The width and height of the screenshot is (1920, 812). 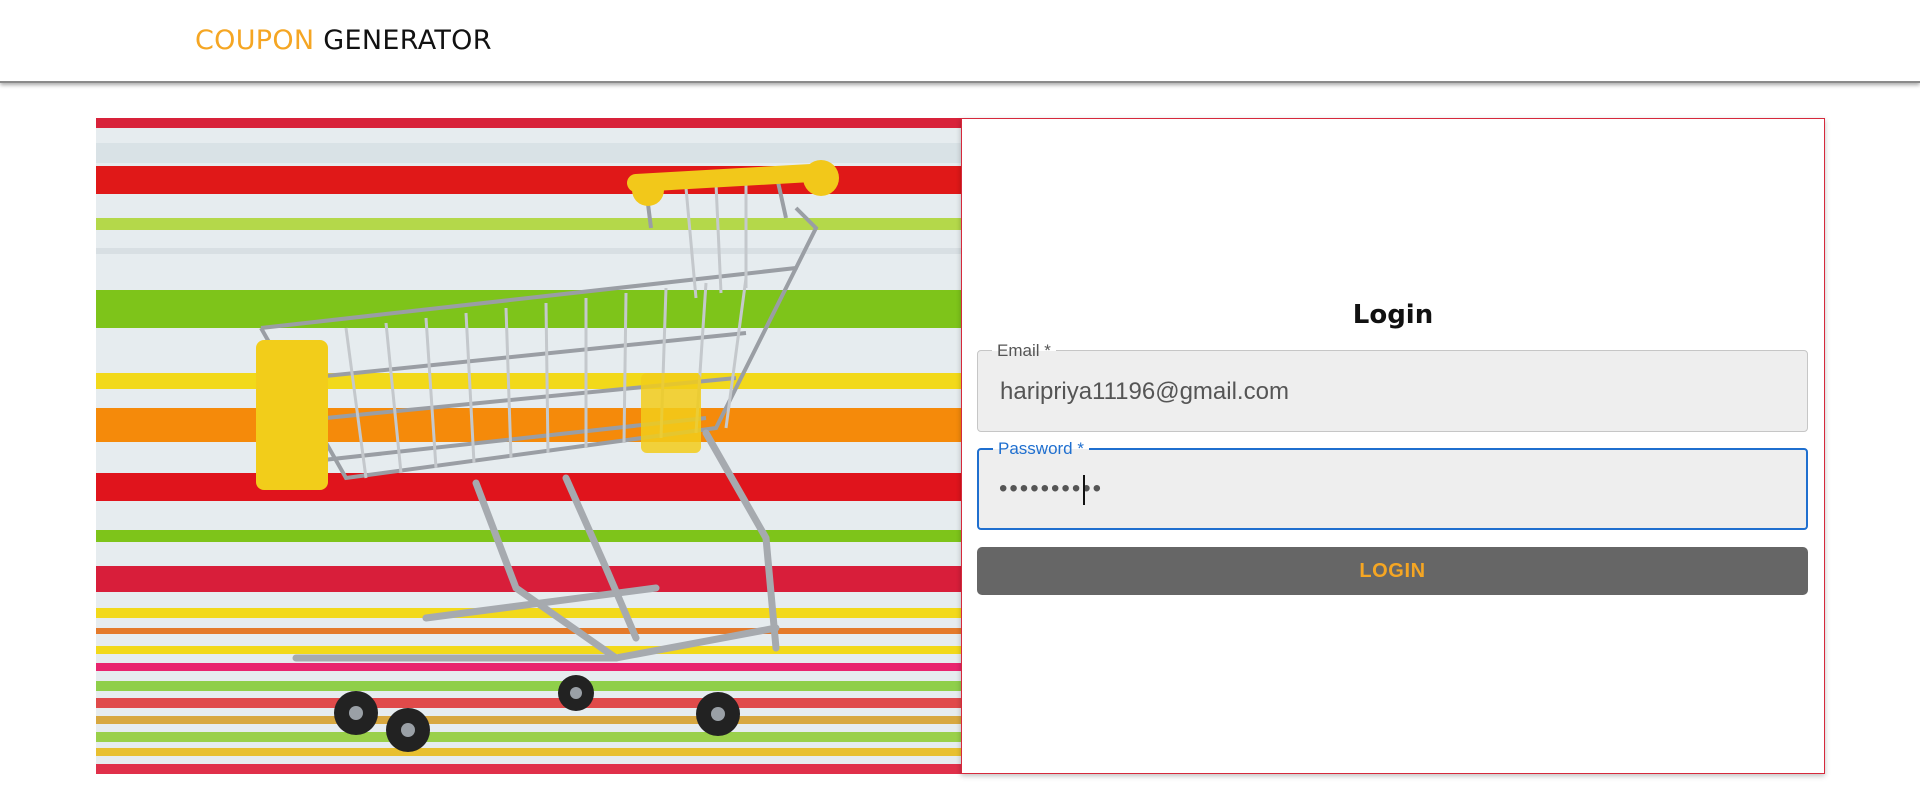 I want to click on email-field: Email *, so click(x=1392, y=386).